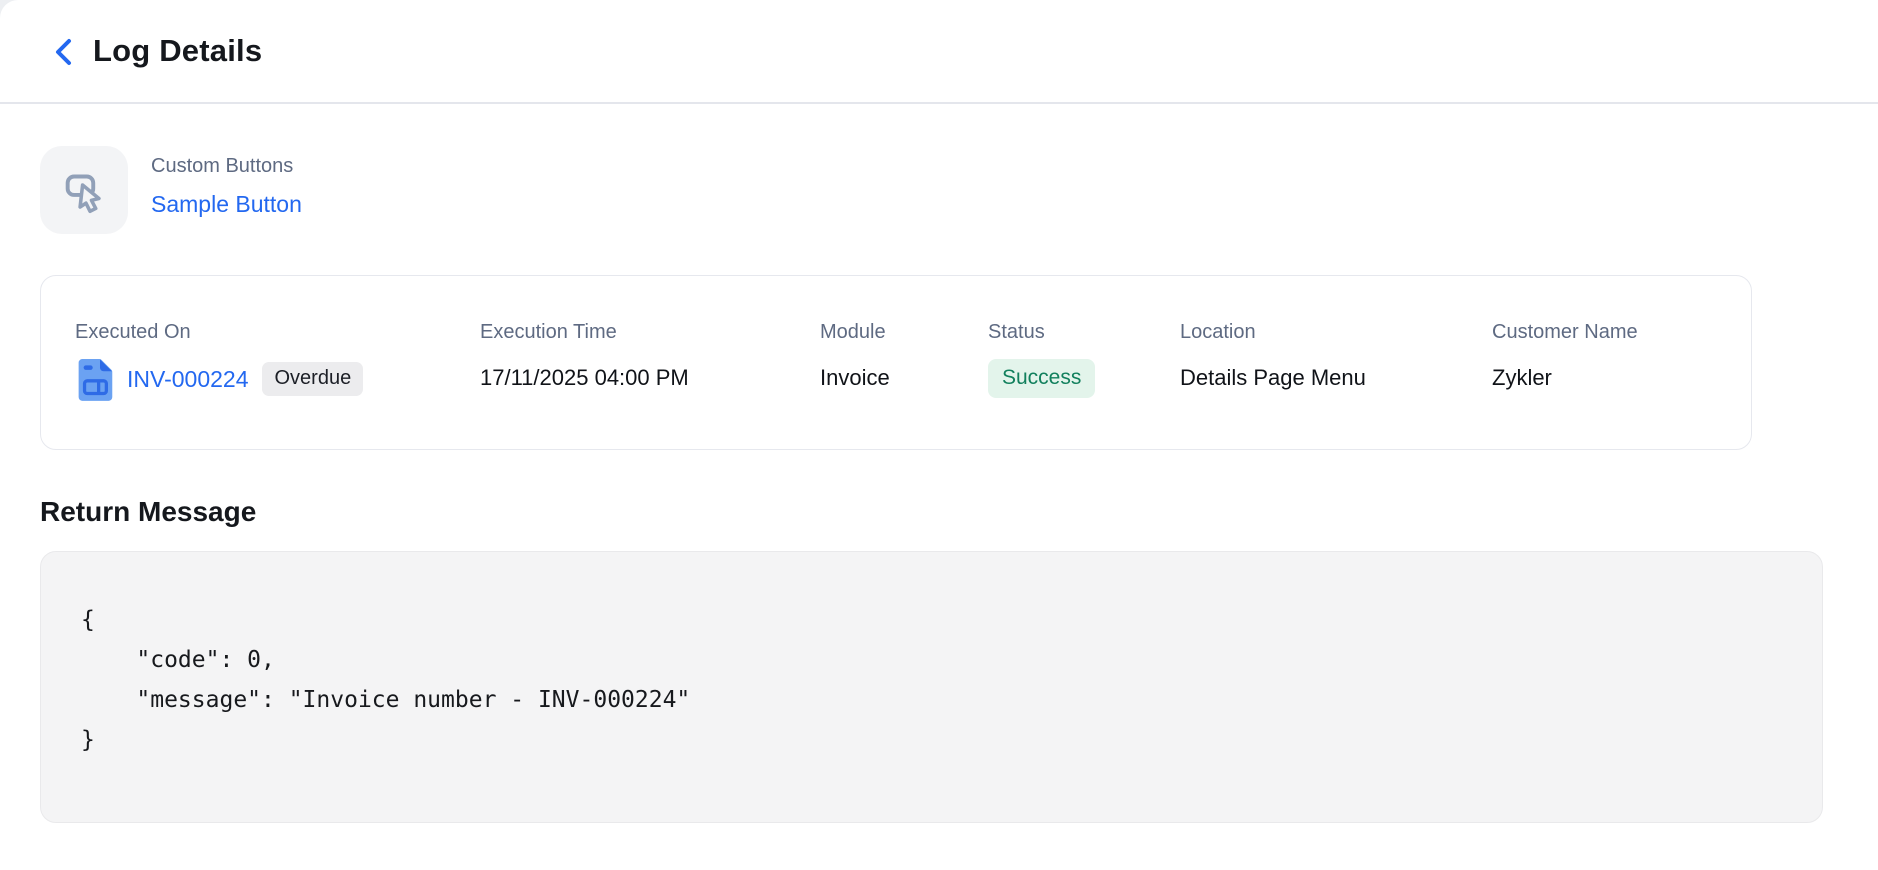 This screenshot has height=870, width=1878. I want to click on customer-name-label: Customer Name, so click(1565, 332).